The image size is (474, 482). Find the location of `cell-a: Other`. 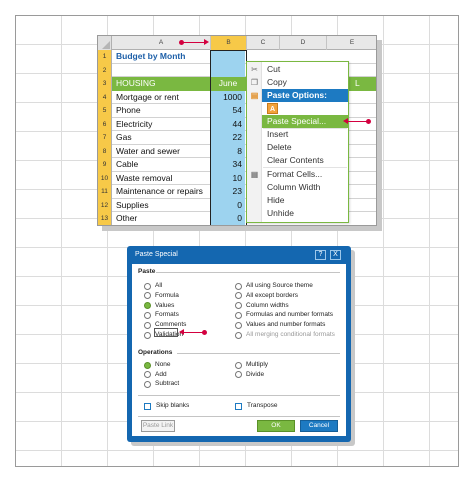

cell-a: Other is located at coordinates (126, 218).